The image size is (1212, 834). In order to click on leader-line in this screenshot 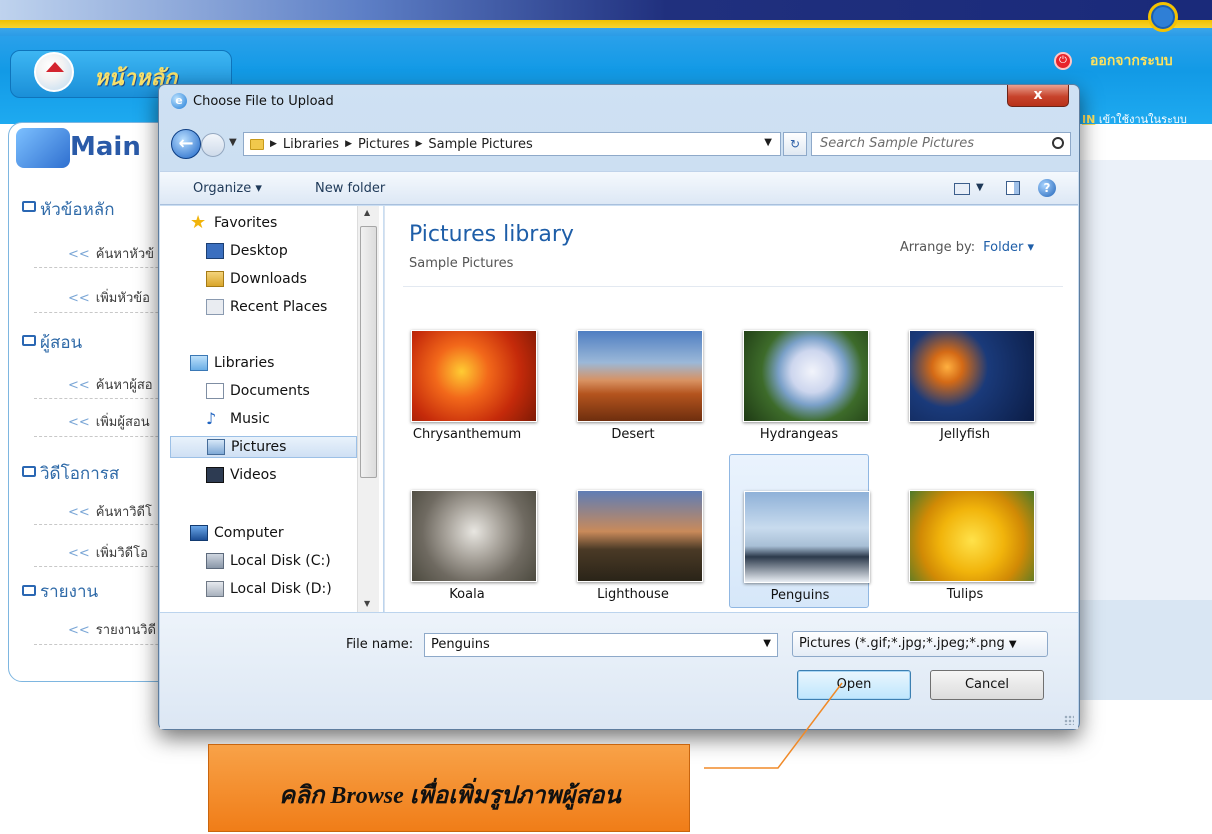, I will do `click(773, 725)`.